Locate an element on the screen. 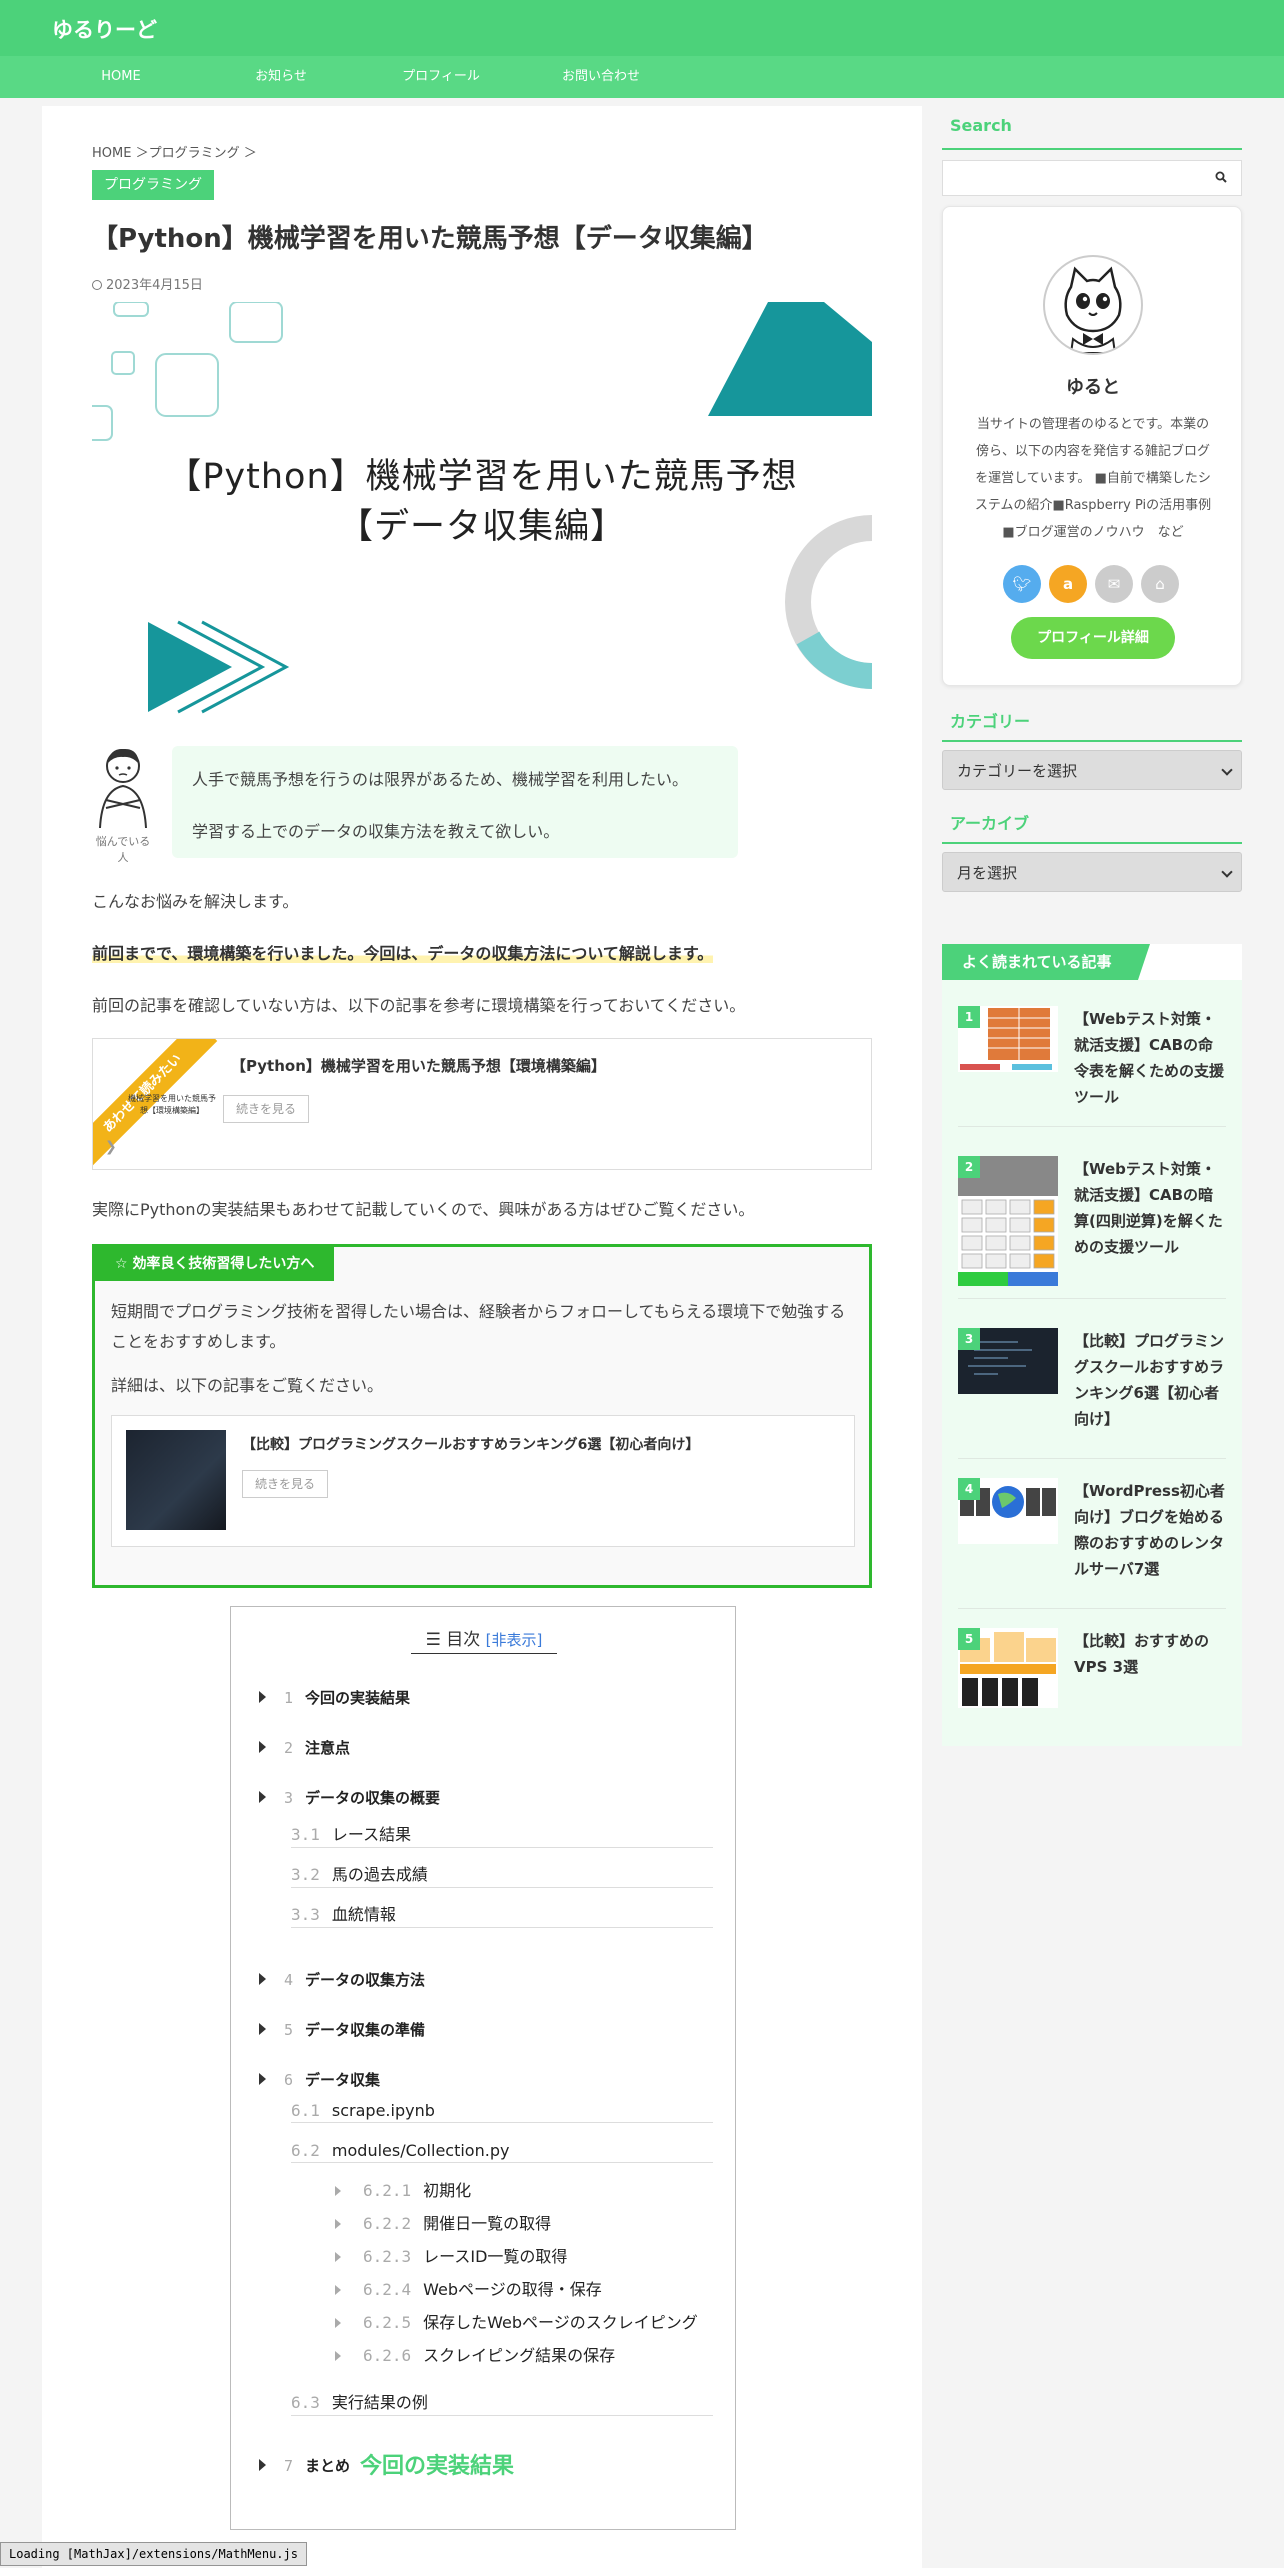  nav-item-home: HOME is located at coordinates (121, 77).